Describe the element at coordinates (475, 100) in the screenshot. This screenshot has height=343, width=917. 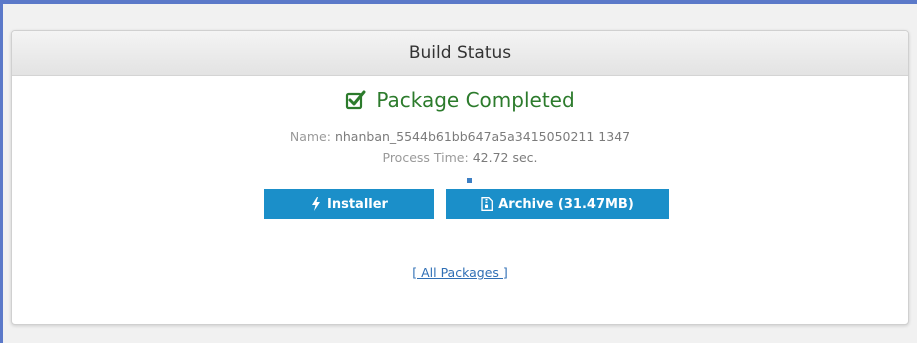
I see `status-text: Package Completed` at that location.